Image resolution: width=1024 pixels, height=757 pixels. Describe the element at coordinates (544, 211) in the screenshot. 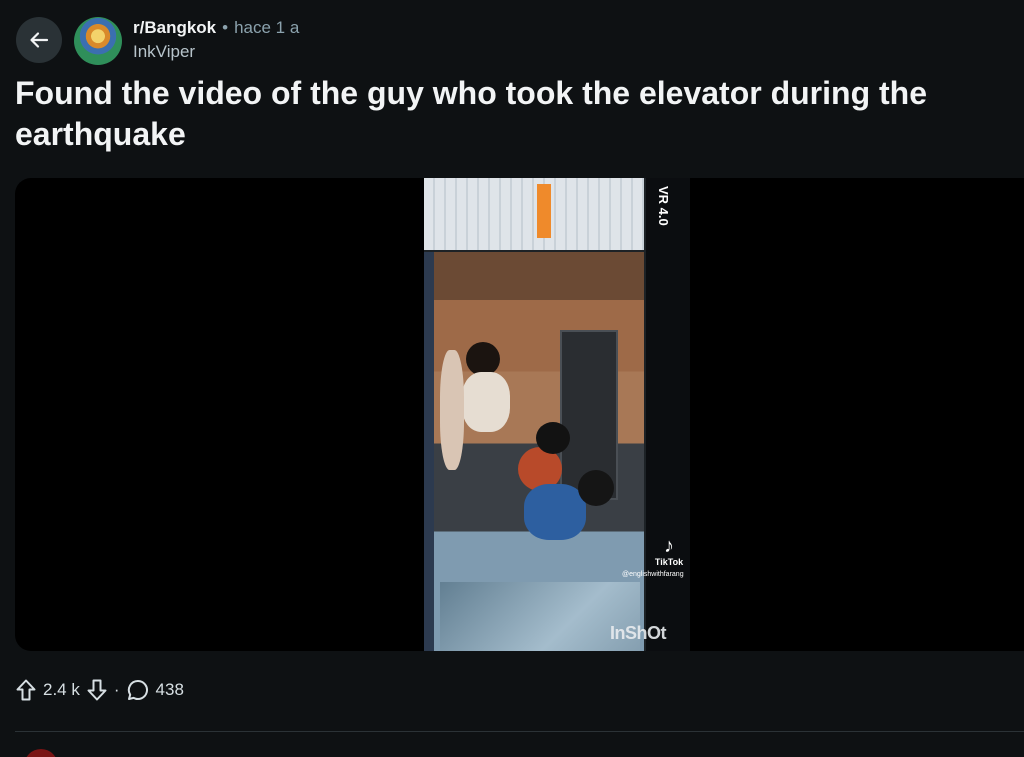

I see `video-overlay-highlight` at that location.